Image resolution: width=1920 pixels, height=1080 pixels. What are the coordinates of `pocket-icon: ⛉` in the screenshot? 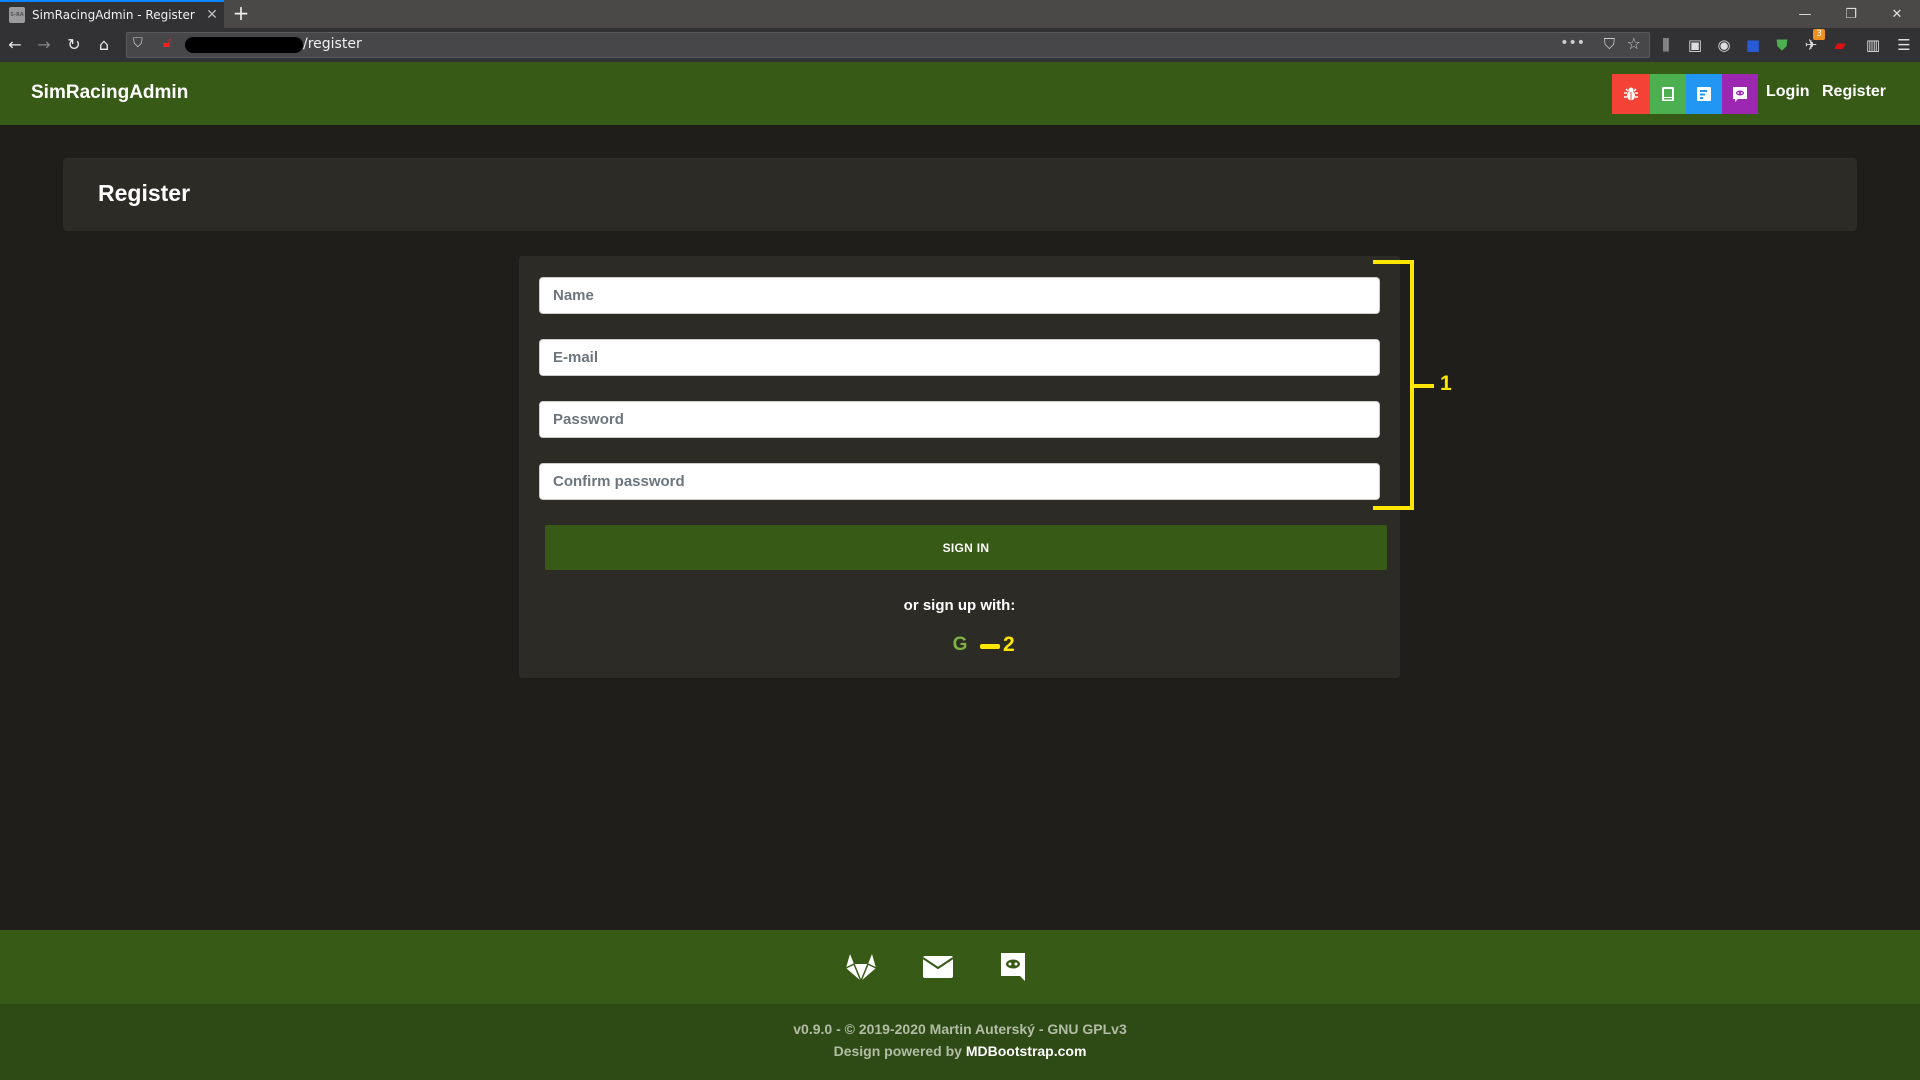 It's located at (1609, 44).